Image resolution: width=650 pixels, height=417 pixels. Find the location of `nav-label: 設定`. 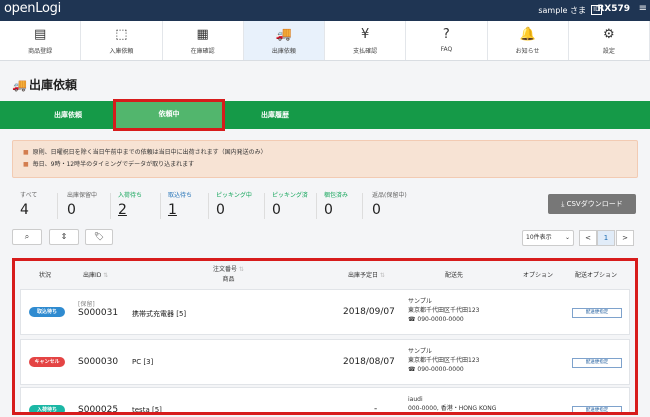

nav-label: 設定 is located at coordinates (608, 51).